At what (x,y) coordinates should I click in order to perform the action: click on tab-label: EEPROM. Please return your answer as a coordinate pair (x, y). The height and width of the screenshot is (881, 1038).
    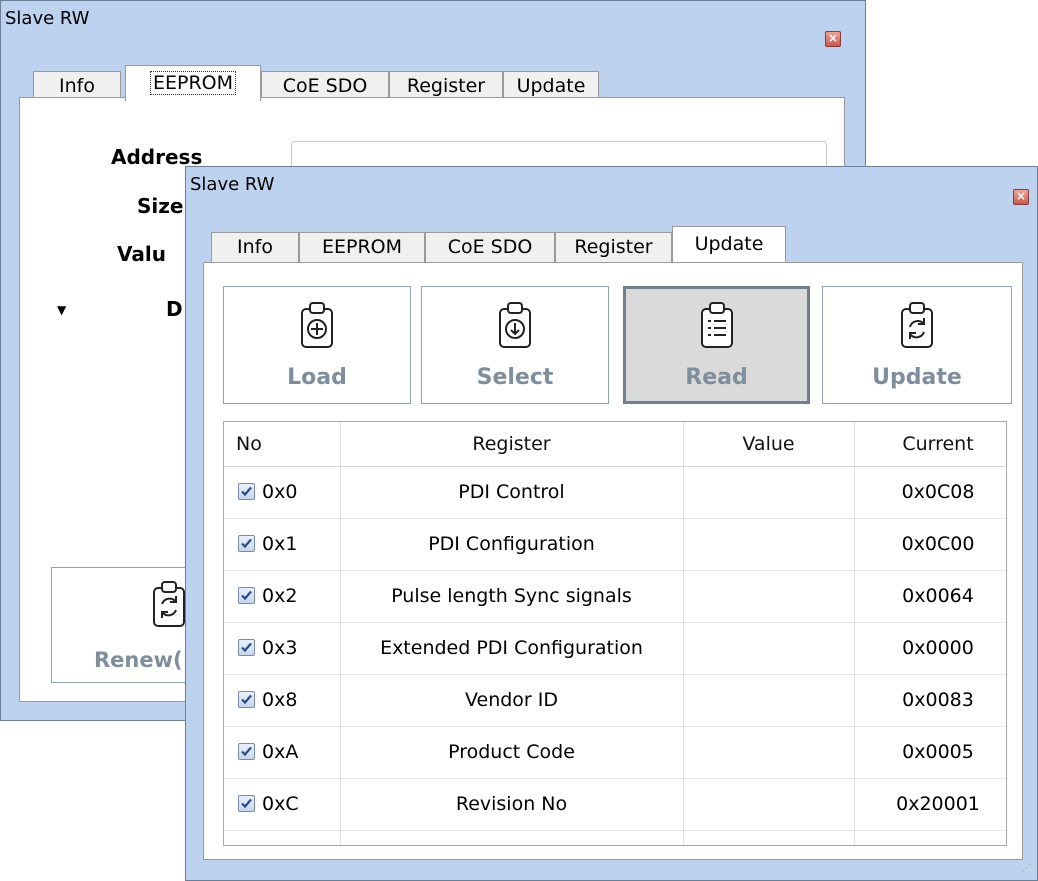
    Looking at the image, I should click on (193, 83).